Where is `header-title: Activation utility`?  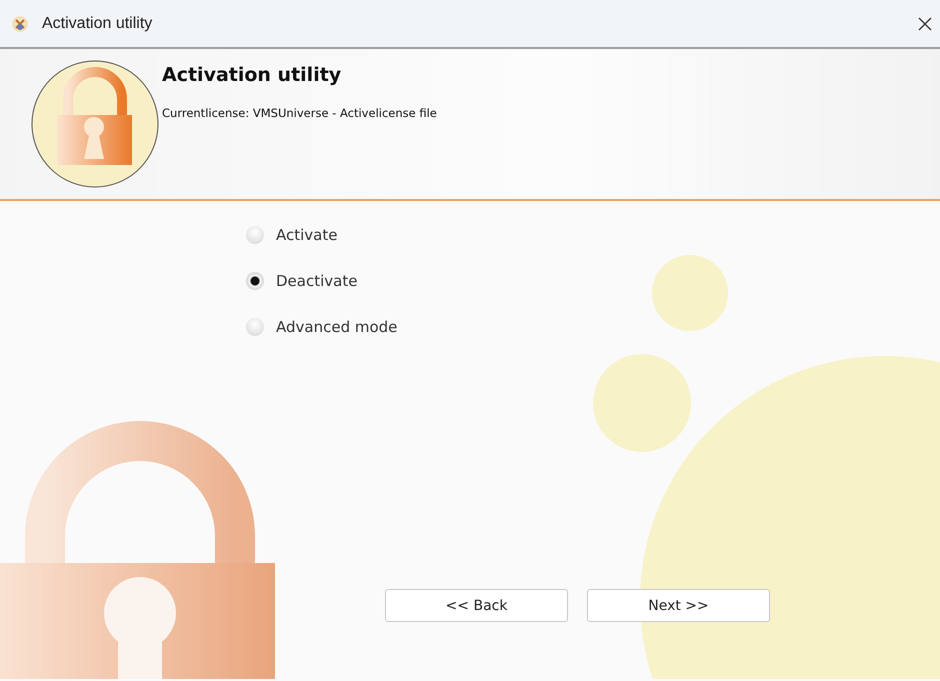
header-title: Activation utility is located at coordinates (252, 75).